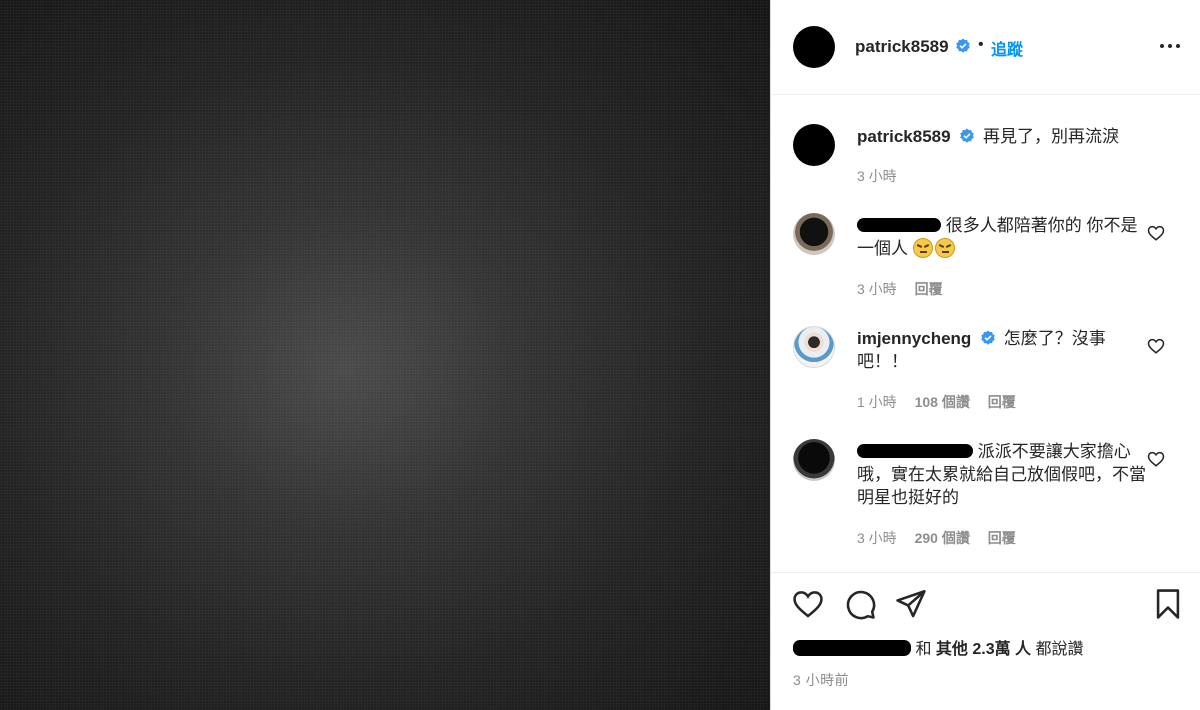 The image size is (1200, 710). I want to click on redacted-liker, so click(852, 648).